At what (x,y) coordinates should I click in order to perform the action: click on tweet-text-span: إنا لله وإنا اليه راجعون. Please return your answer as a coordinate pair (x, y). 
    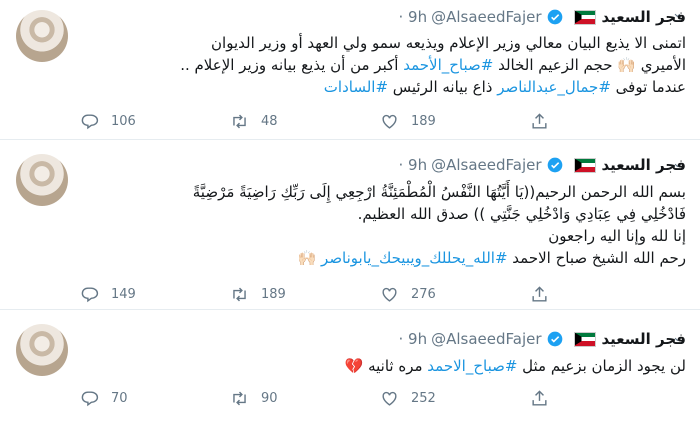
    Looking at the image, I should click on (617, 236).